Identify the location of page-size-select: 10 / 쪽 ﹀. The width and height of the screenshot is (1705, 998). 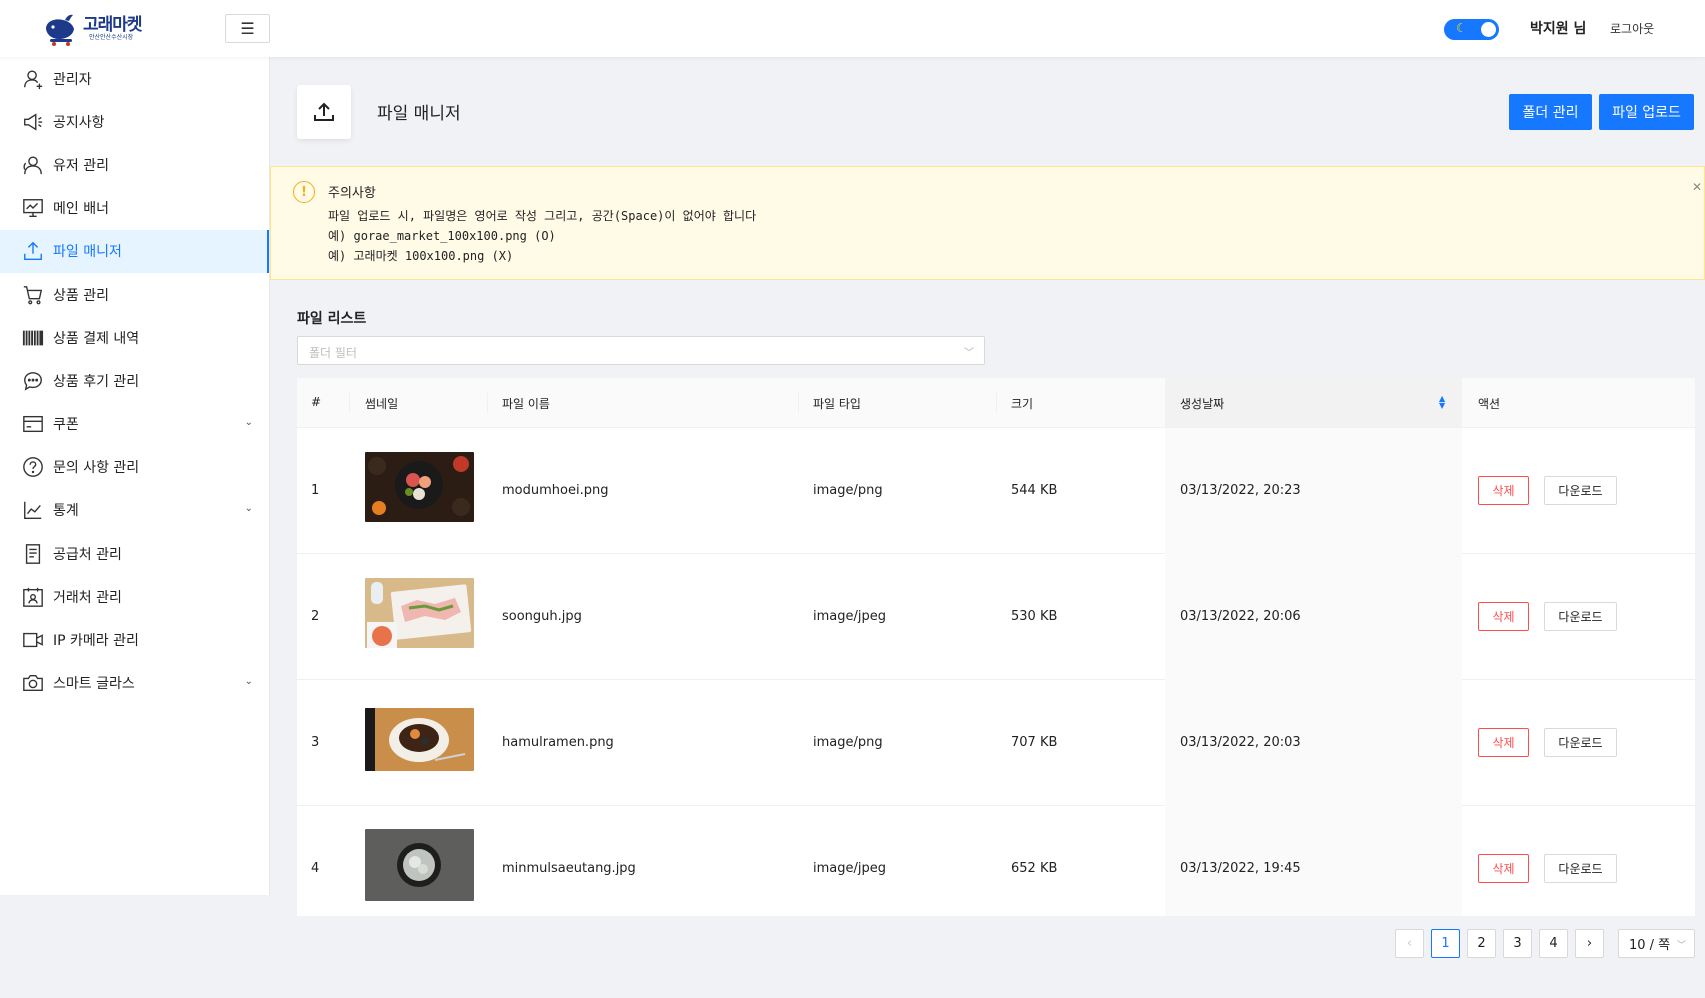
(1656, 943).